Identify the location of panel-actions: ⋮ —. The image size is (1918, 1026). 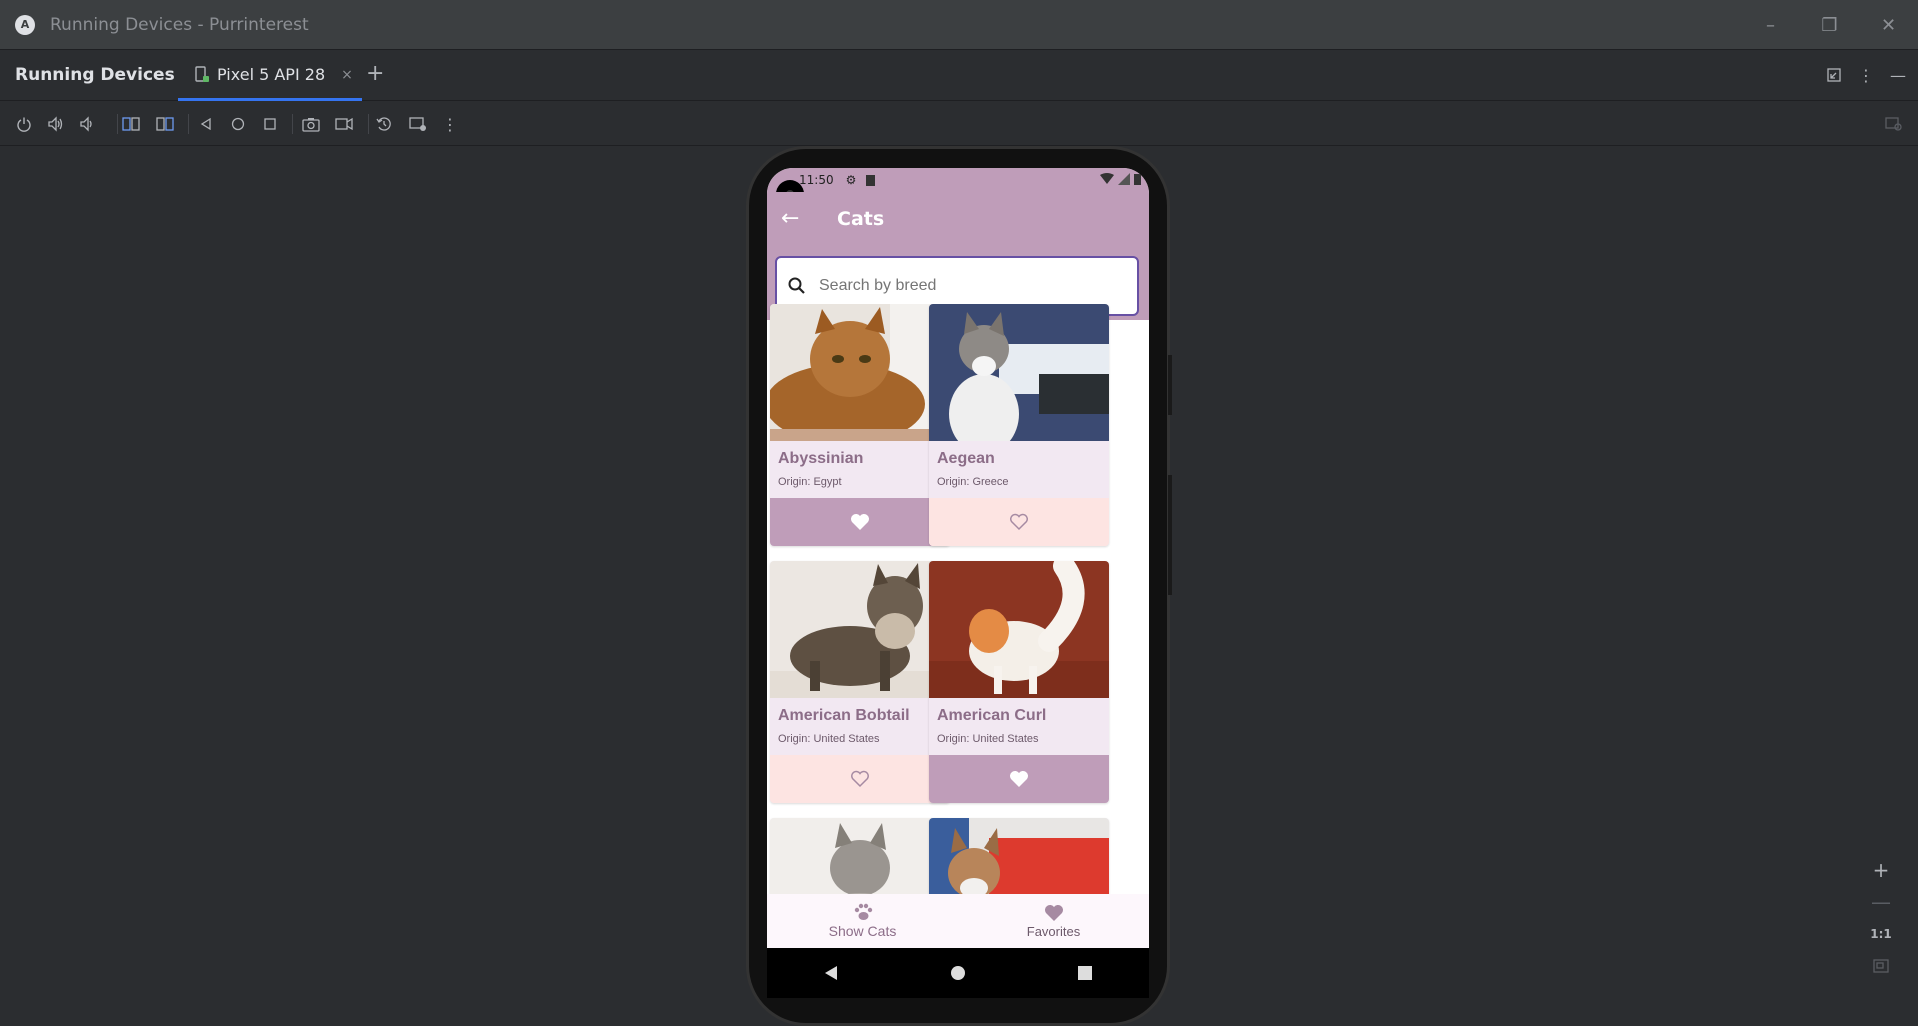
(1866, 75).